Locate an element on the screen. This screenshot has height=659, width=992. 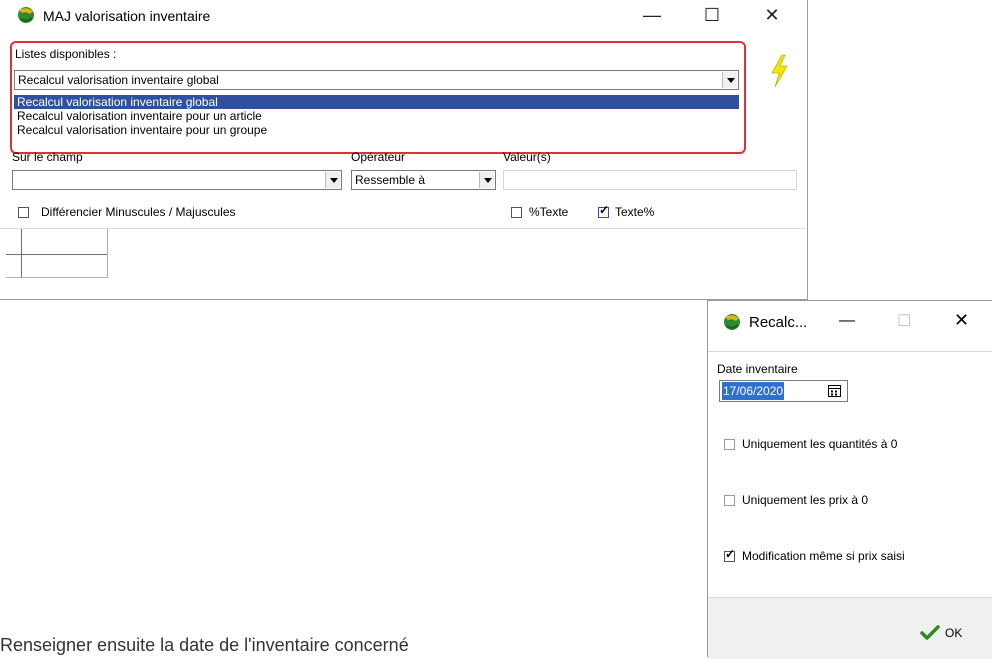
dialog-titlebar: Recalc... — ☐ ✕ is located at coordinates (850, 321).